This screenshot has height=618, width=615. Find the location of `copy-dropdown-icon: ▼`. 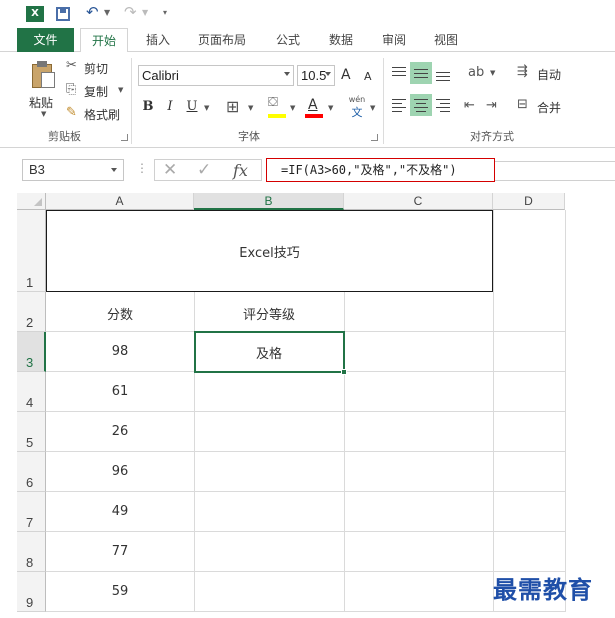

copy-dropdown-icon: ▼ is located at coordinates (120, 90).